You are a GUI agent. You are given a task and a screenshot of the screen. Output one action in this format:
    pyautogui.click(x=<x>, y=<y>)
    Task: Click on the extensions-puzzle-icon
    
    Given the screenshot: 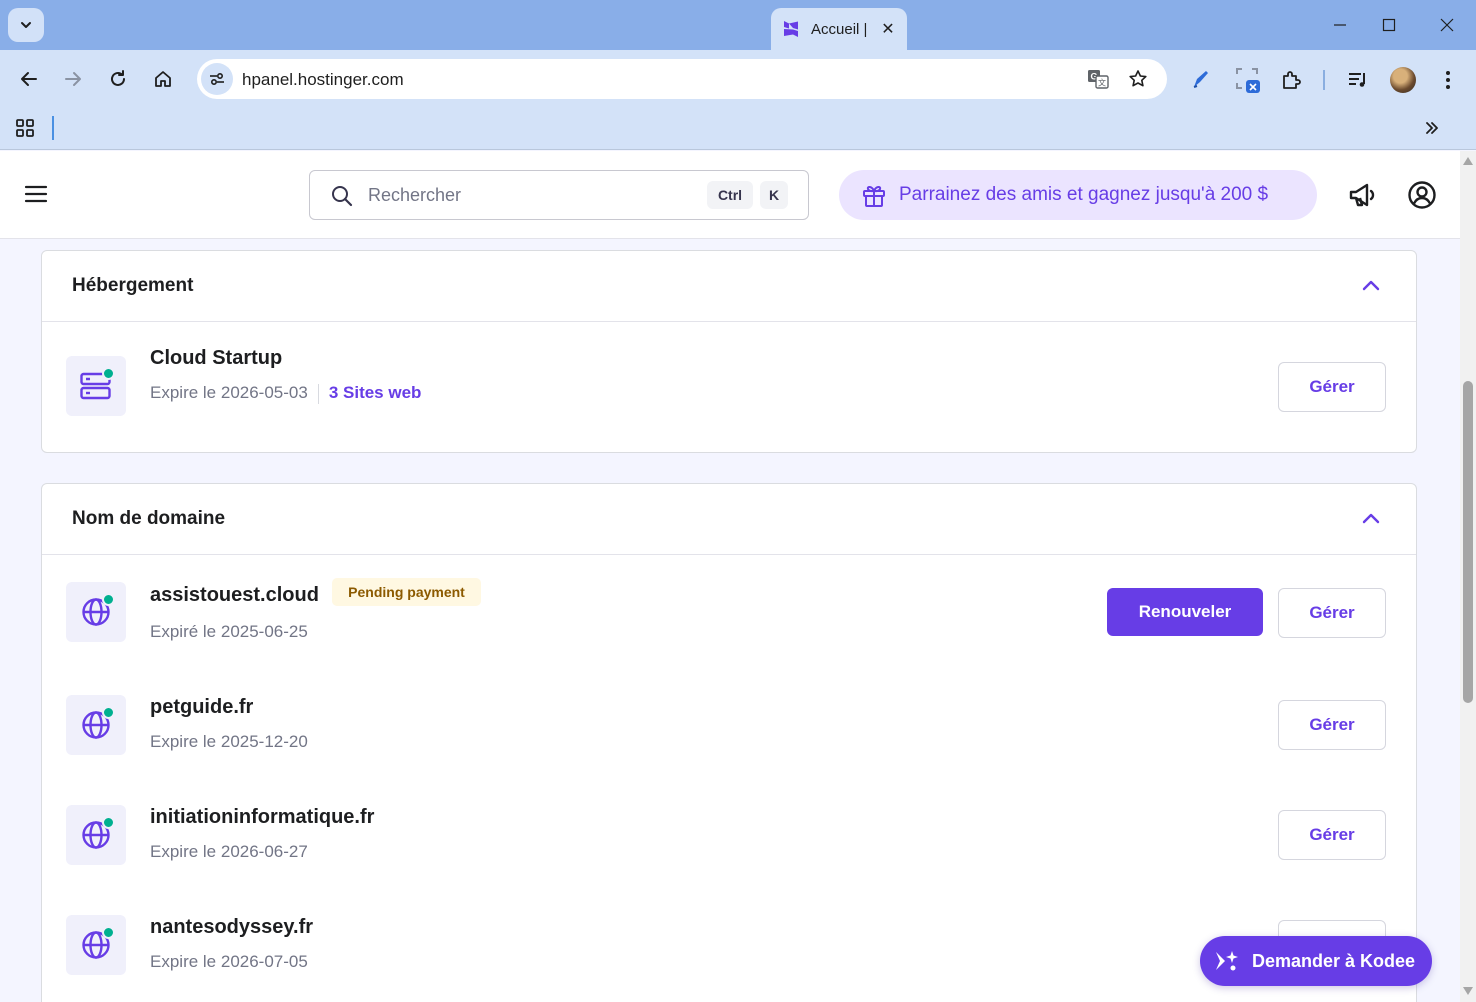 What is the action you would take?
    pyautogui.click(x=1292, y=80)
    